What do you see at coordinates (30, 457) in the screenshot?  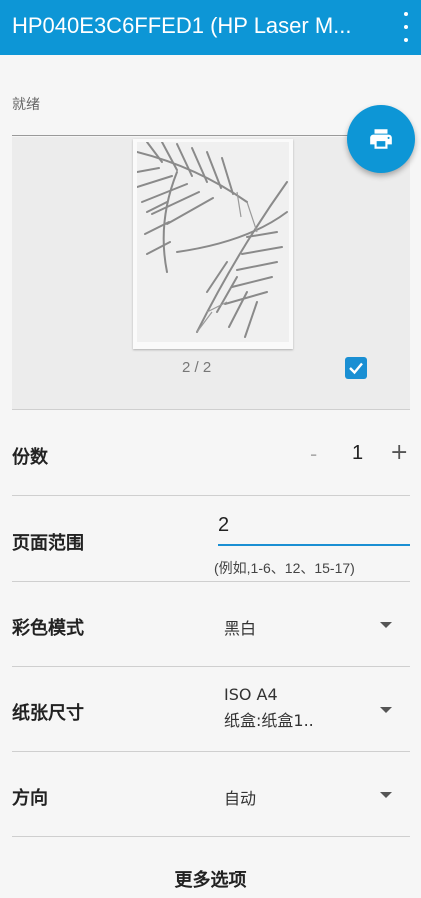 I see `copies-label: 份数` at bounding box center [30, 457].